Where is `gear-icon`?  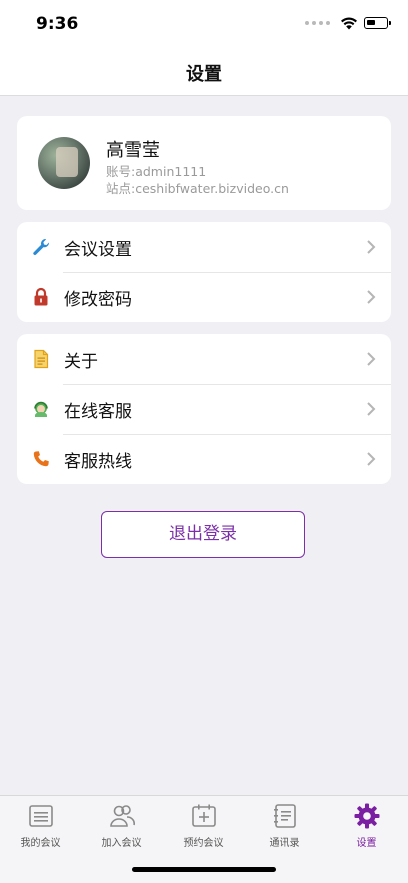
gear-icon is located at coordinates (366, 816).